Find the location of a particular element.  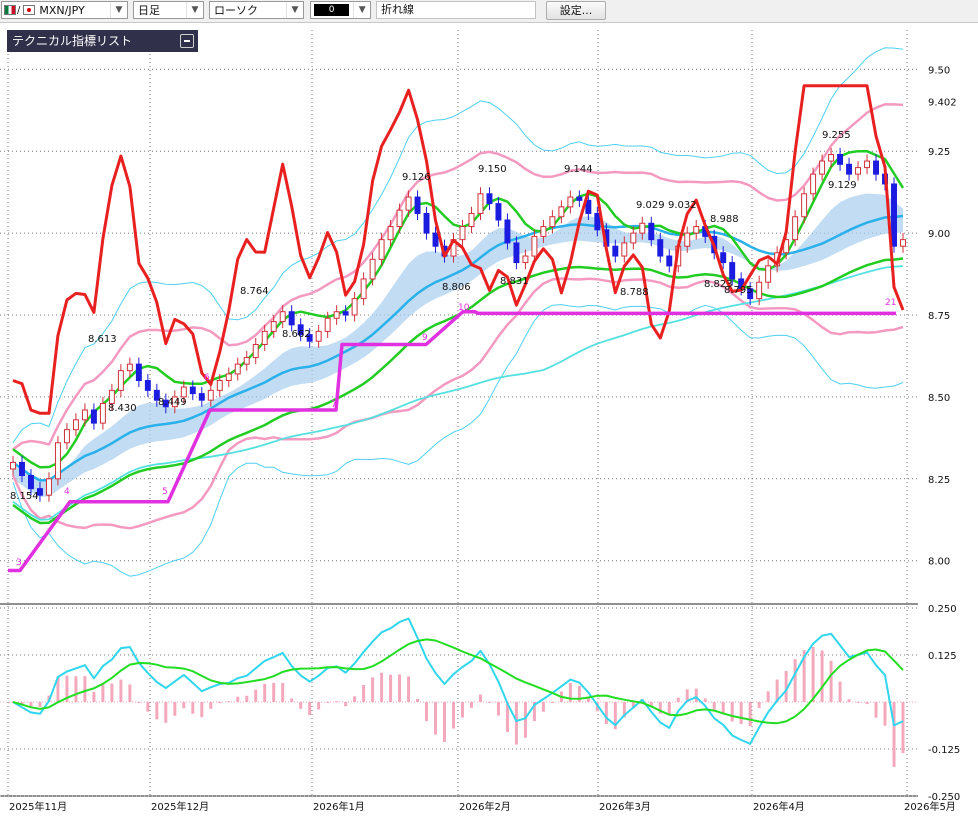

macd-line is located at coordinates (458, 681).